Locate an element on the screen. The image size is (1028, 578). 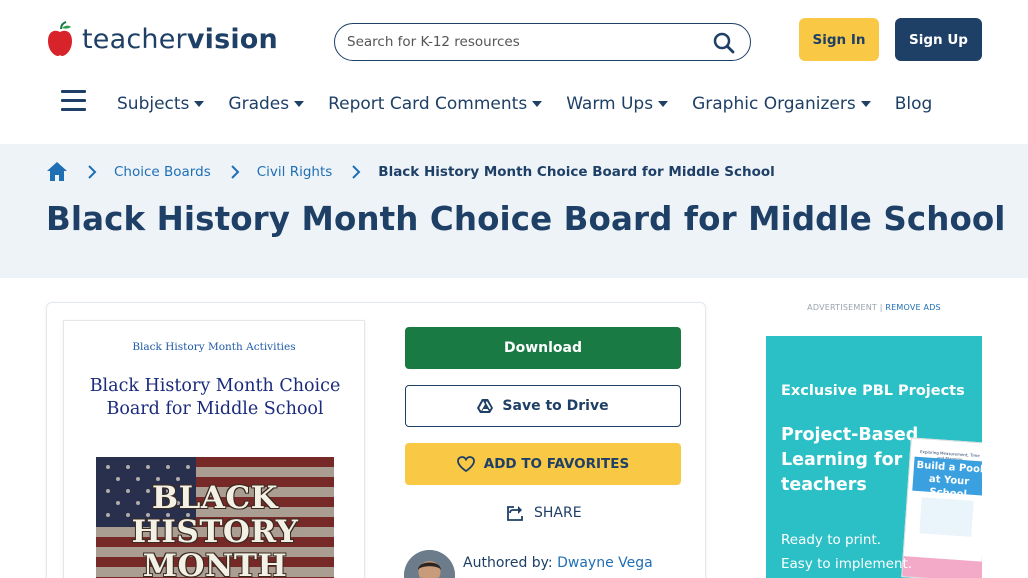
add-to-favorites-label: ADD TO FAVORITES is located at coordinates (556, 464).